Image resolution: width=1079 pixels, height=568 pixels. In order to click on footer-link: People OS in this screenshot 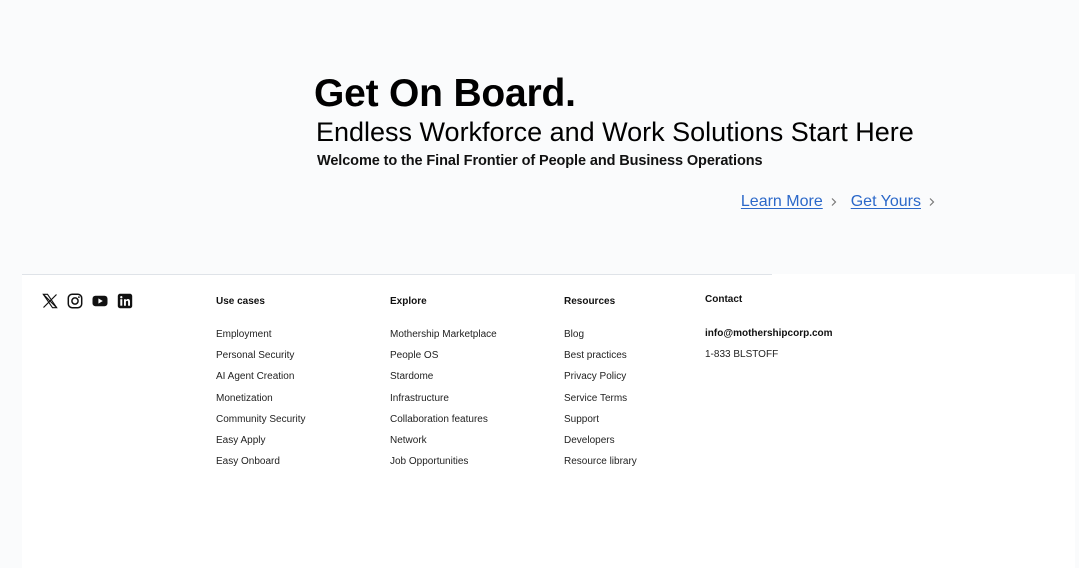, I will do `click(443, 355)`.